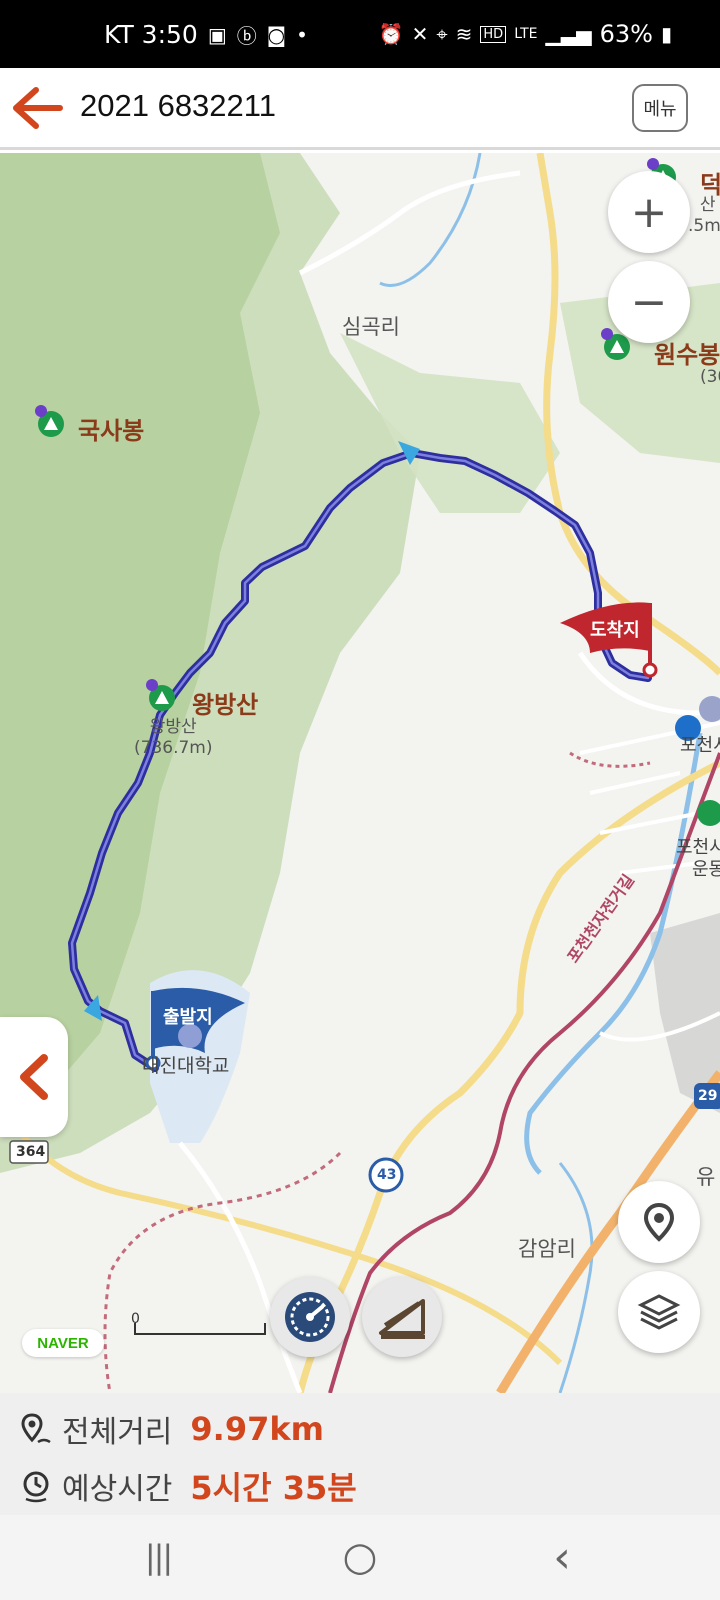 This screenshot has width=720, height=1600. I want to click on page-title: 2021 6832211, so click(178, 105).